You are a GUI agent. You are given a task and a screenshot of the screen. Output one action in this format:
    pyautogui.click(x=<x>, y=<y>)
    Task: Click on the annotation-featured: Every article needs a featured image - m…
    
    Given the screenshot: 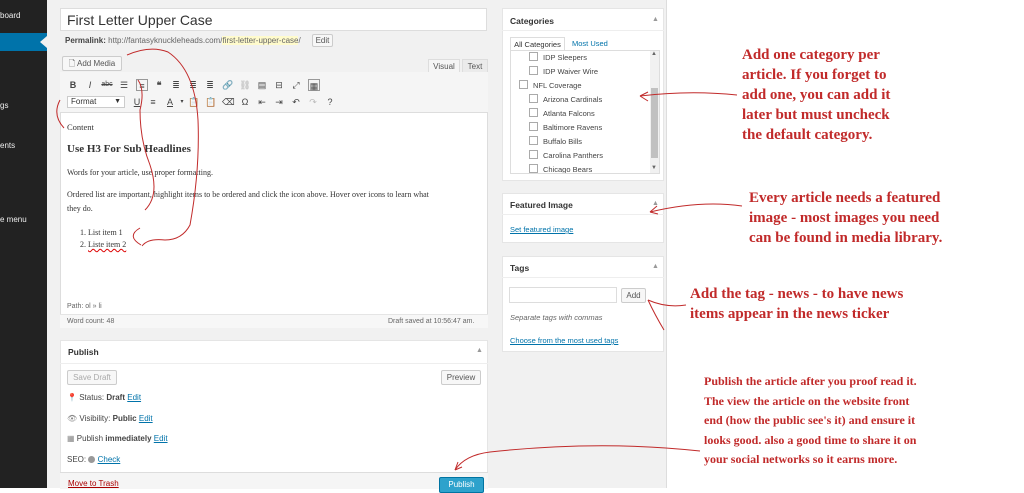 What is the action you would take?
    pyautogui.click(x=846, y=218)
    